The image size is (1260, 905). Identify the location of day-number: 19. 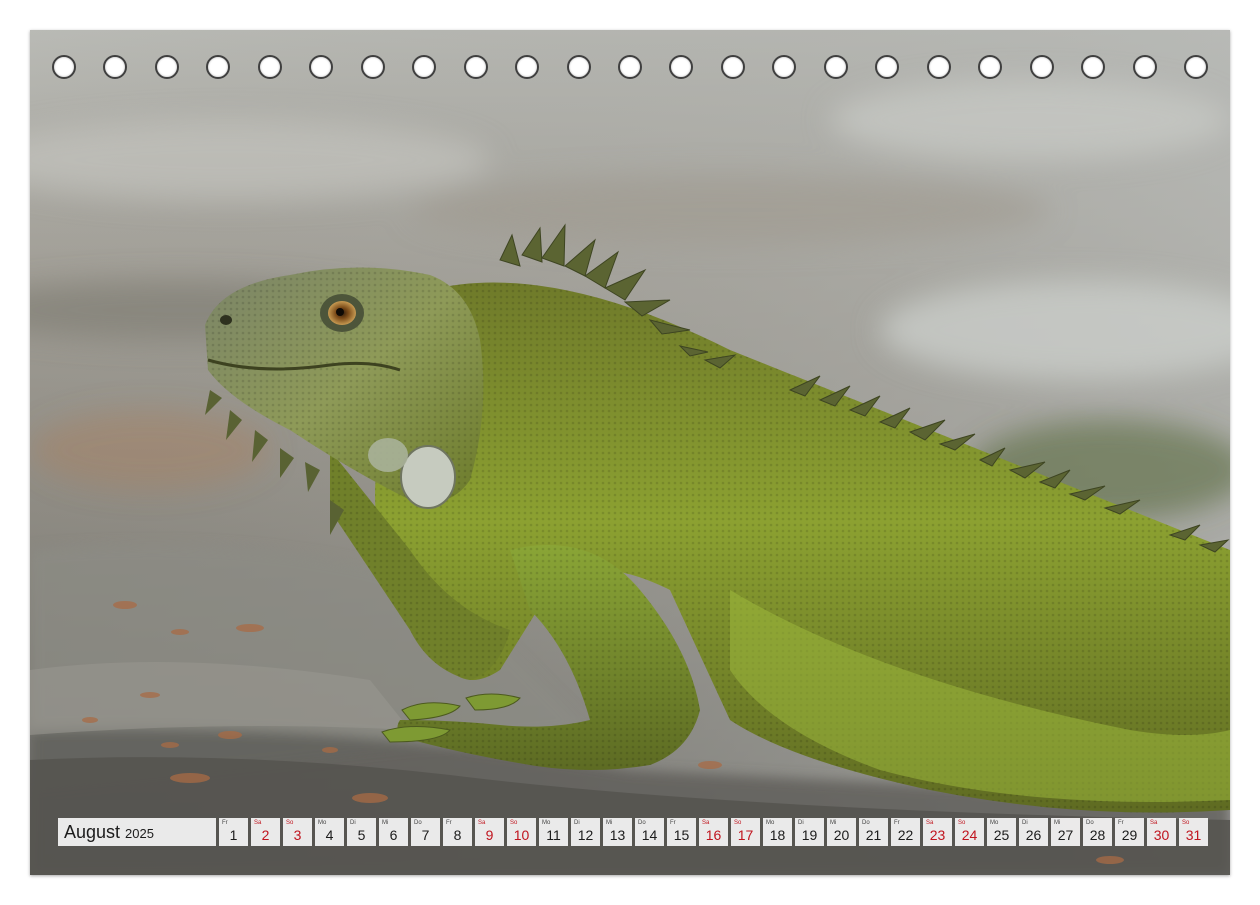
(809, 835).